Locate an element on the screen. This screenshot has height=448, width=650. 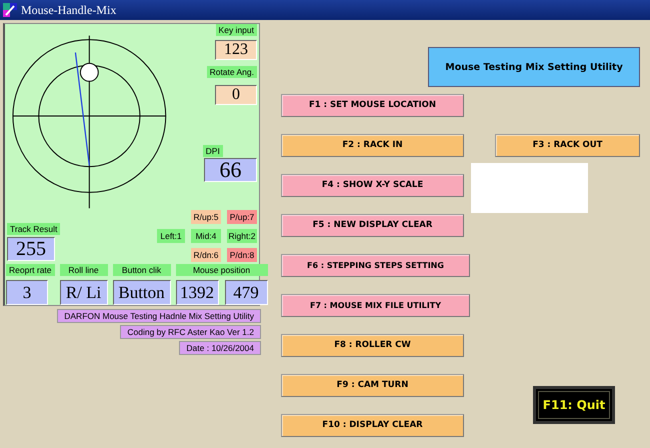
function-button: F1 : SET MOUSE LOCATION is located at coordinates (372, 105).